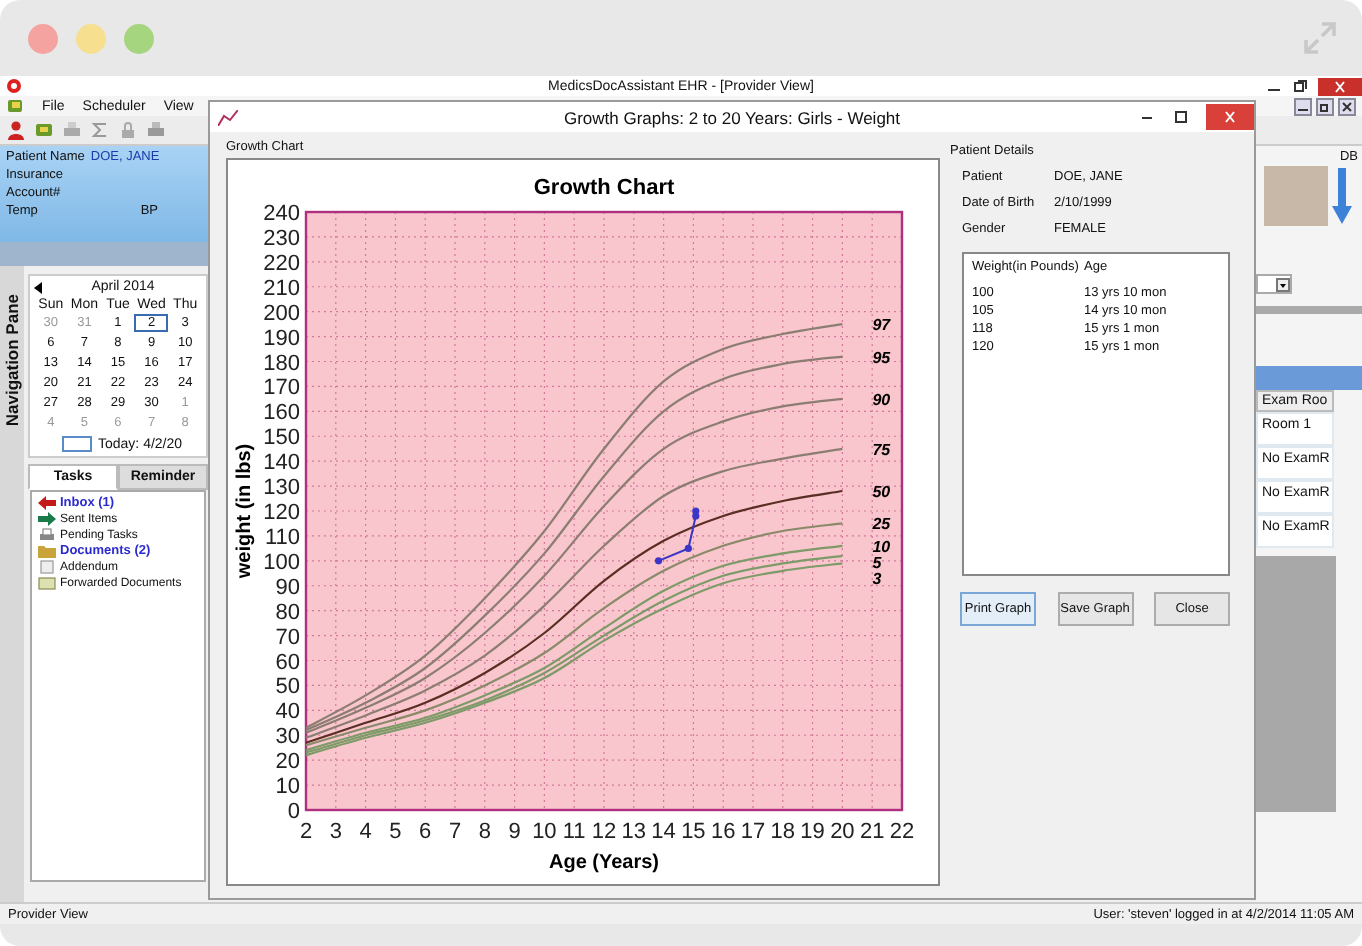  What do you see at coordinates (604, 832) in the screenshot?
I see `axis-tick-label: 12` at bounding box center [604, 832].